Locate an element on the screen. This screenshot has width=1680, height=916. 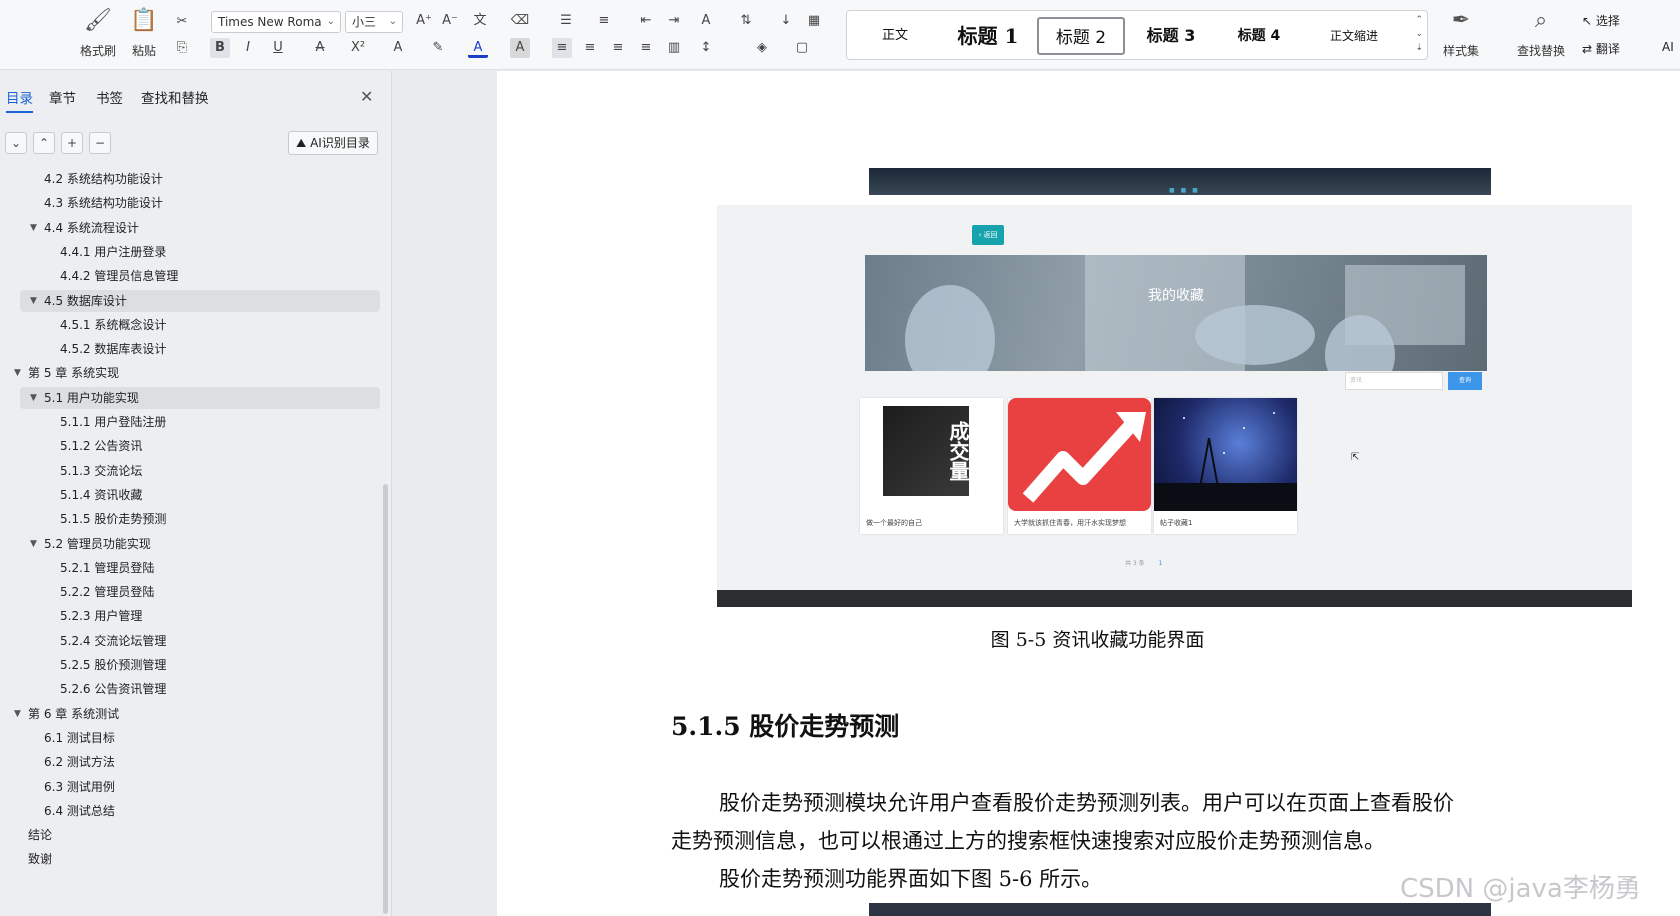
increase-indent-icon: ⇥ is located at coordinates (674, 21).